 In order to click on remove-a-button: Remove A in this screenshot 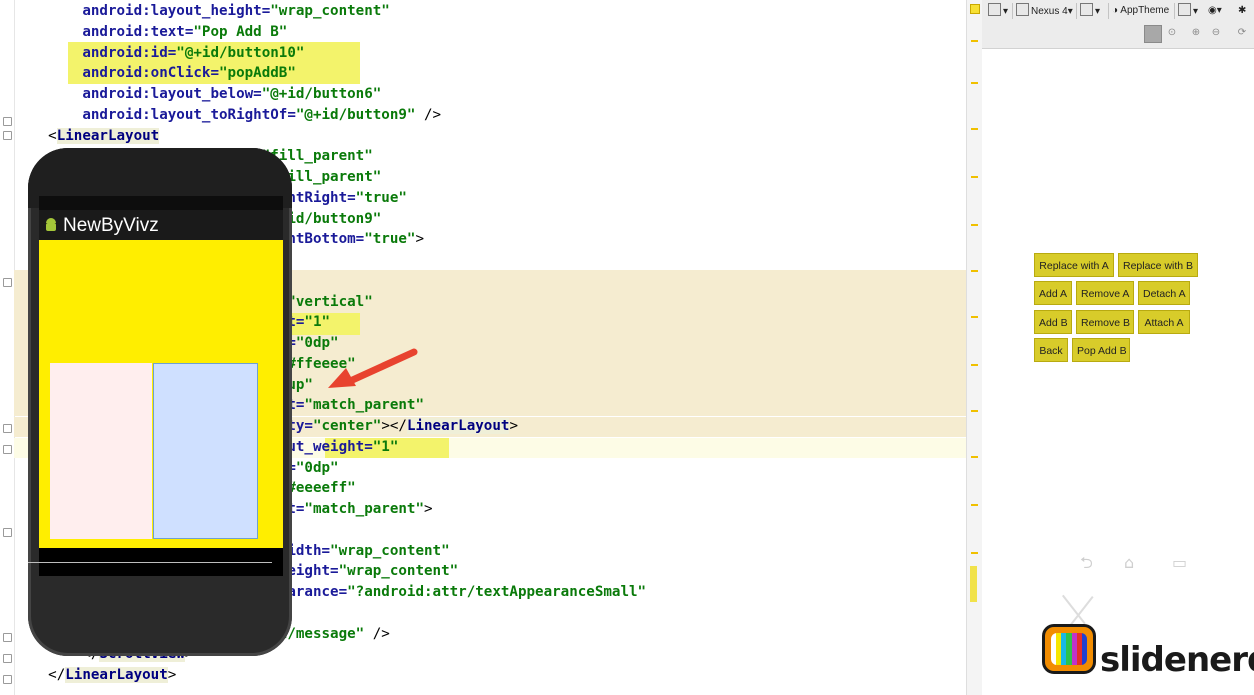, I will do `click(1105, 293)`.